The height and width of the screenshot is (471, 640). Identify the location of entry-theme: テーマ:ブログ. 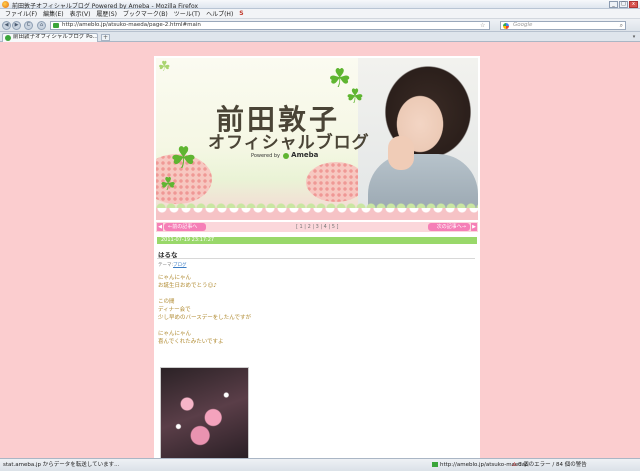
(172, 265).